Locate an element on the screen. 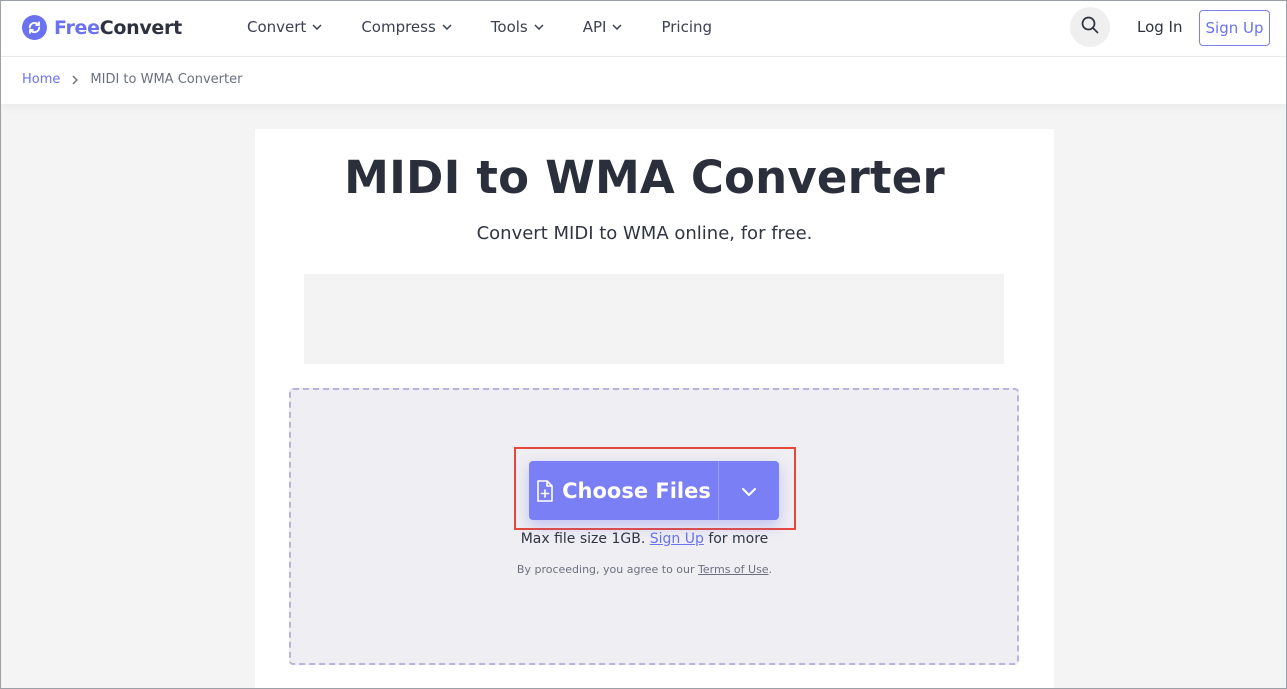  search-icon is located at coordinates (1090, 27).